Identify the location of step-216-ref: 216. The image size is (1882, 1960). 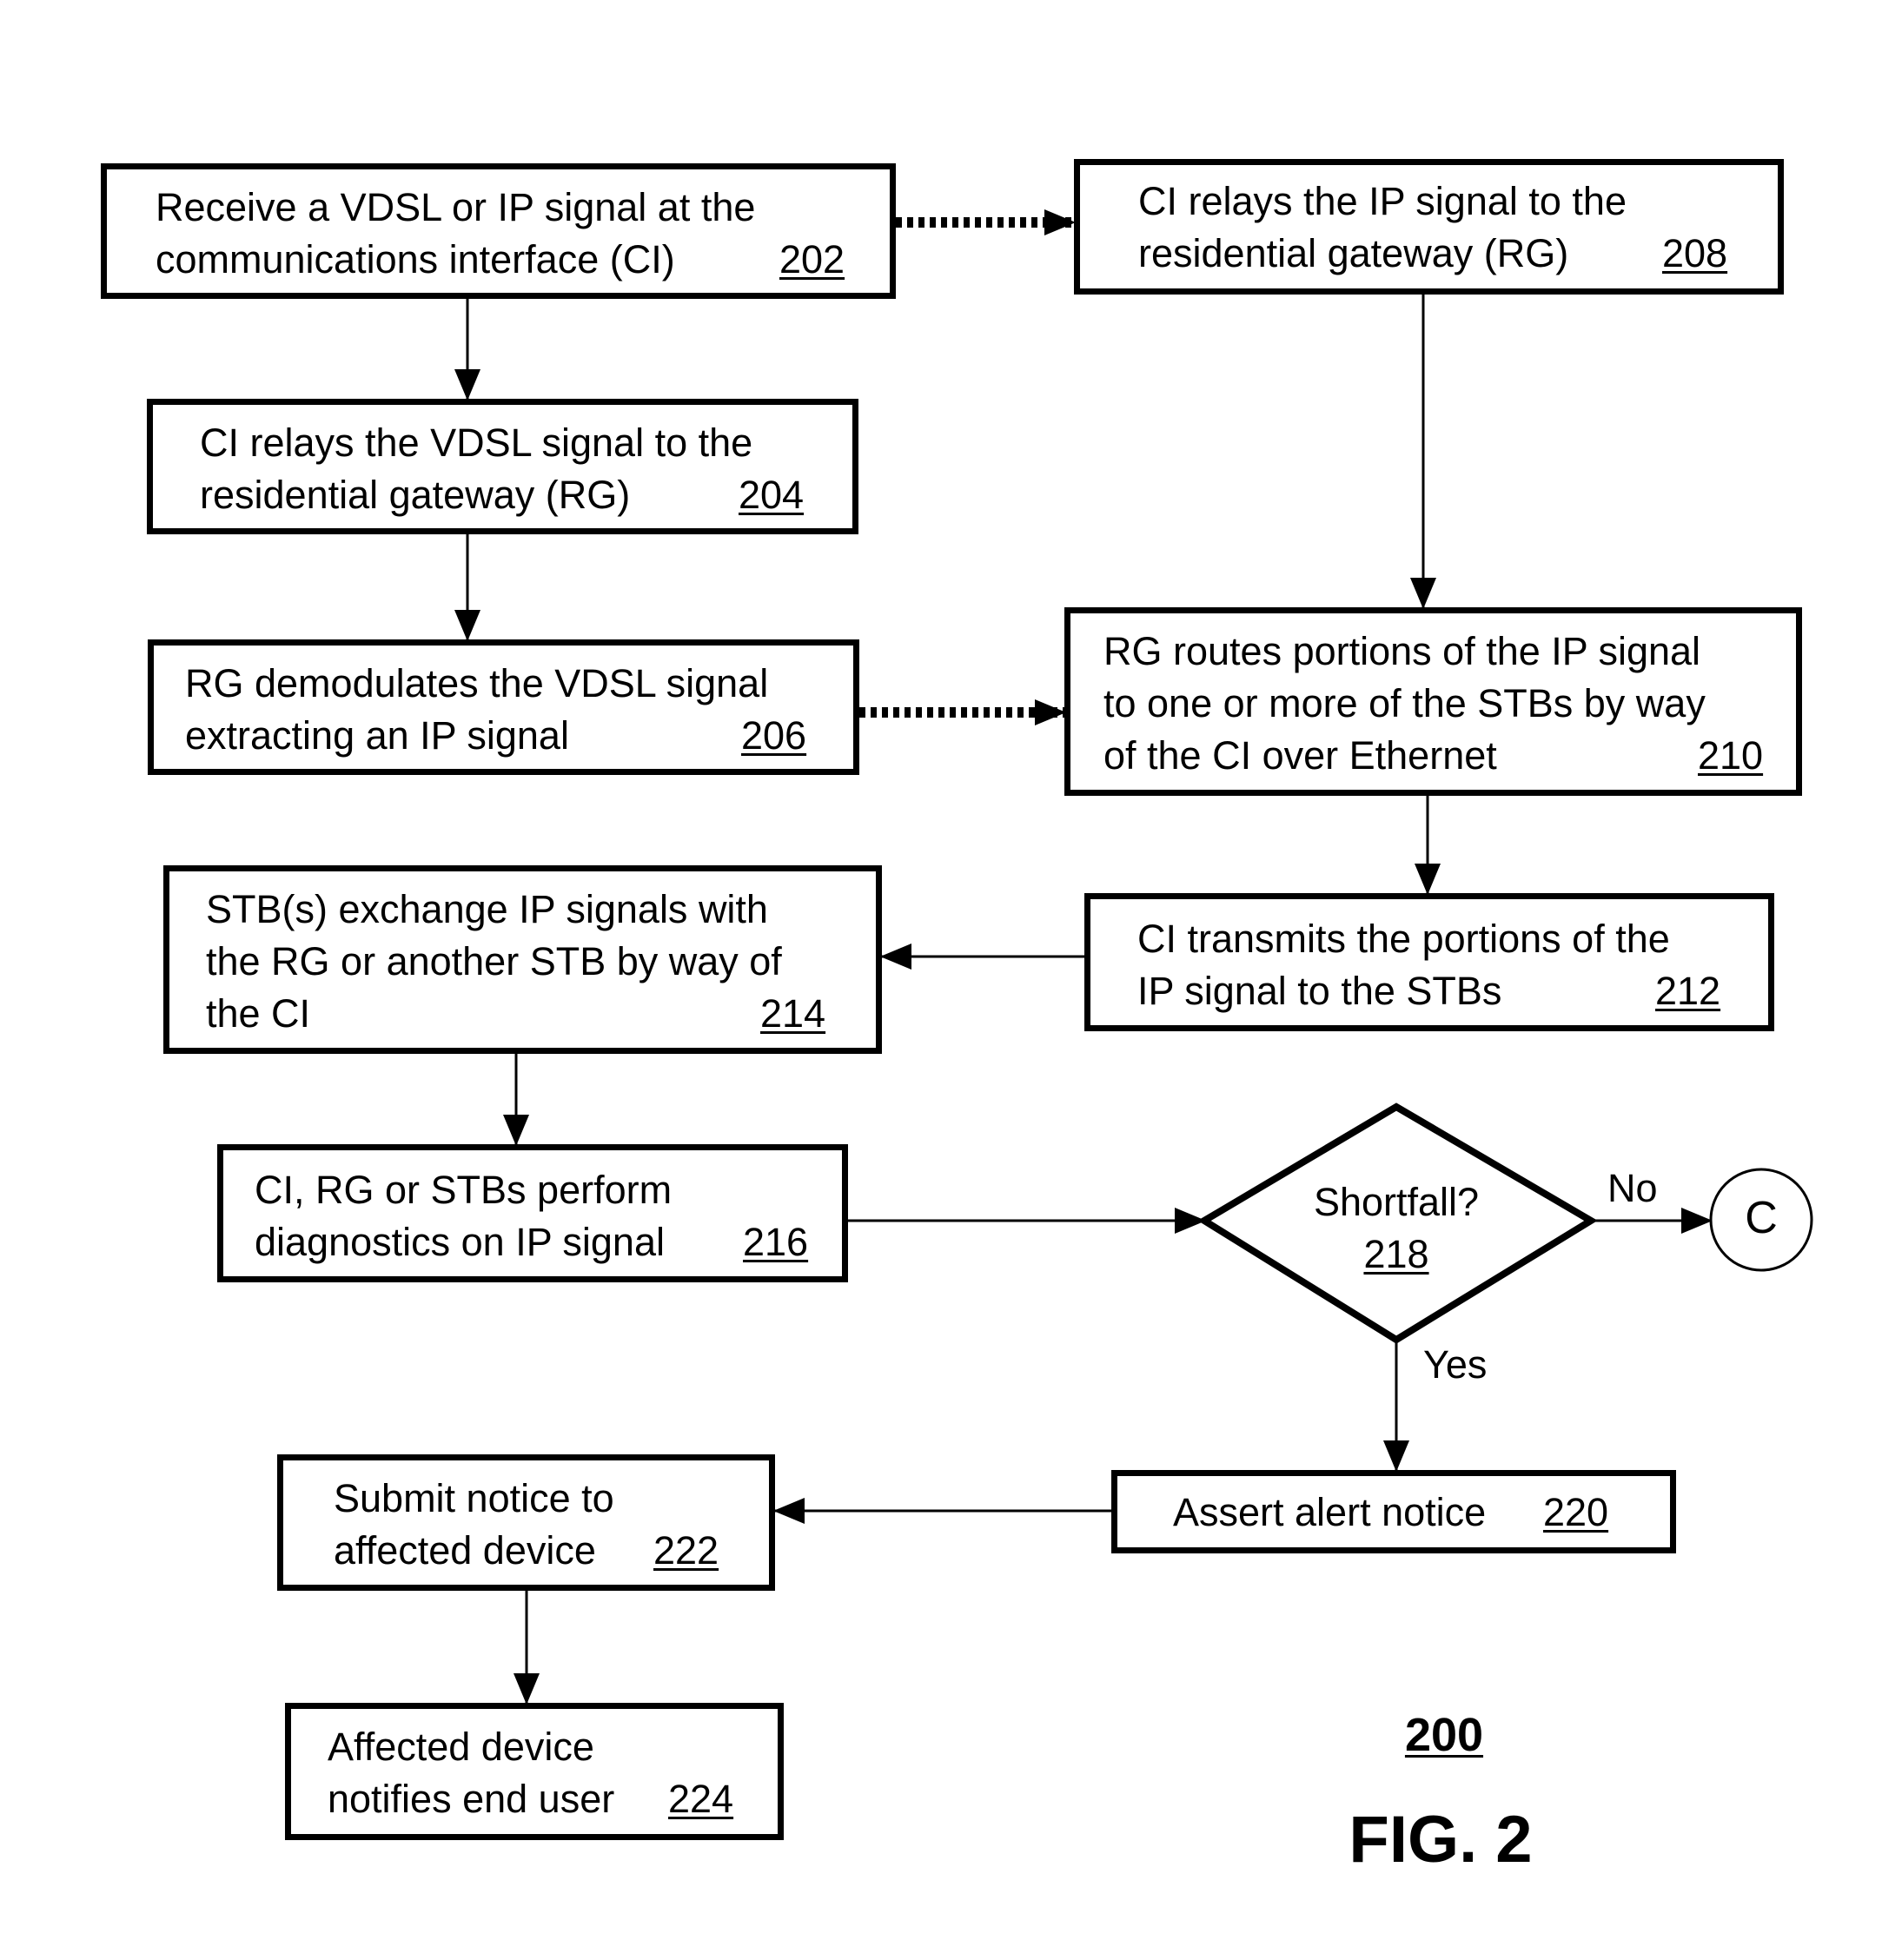
(776, 1242).